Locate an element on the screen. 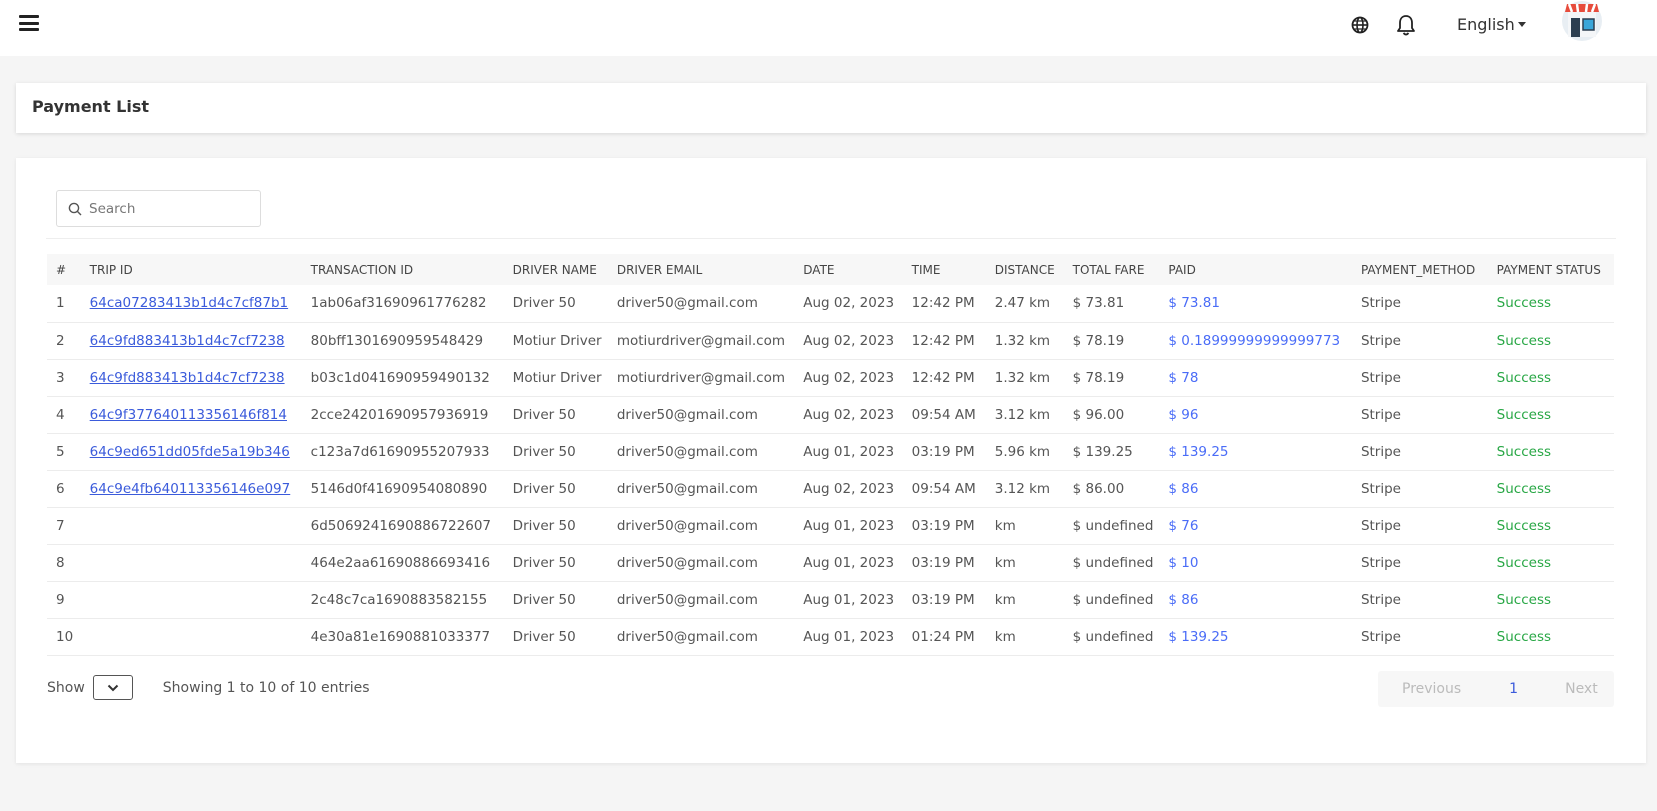 This screenshot has width=1657, height=811. cell-index: 4 is located at coordinates (60, 414).